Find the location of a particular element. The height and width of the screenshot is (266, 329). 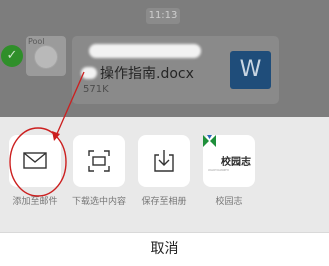

file-size: 571K is located at coordinates (96, 89).